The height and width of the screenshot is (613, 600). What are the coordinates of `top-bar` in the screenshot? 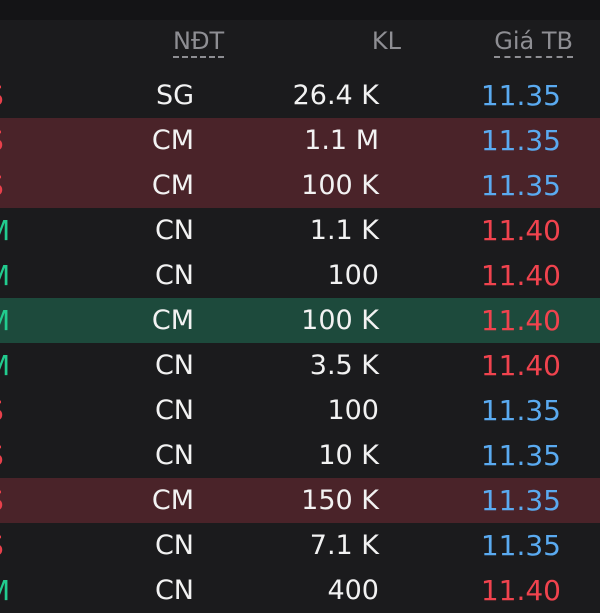 It's located at (300, 10).